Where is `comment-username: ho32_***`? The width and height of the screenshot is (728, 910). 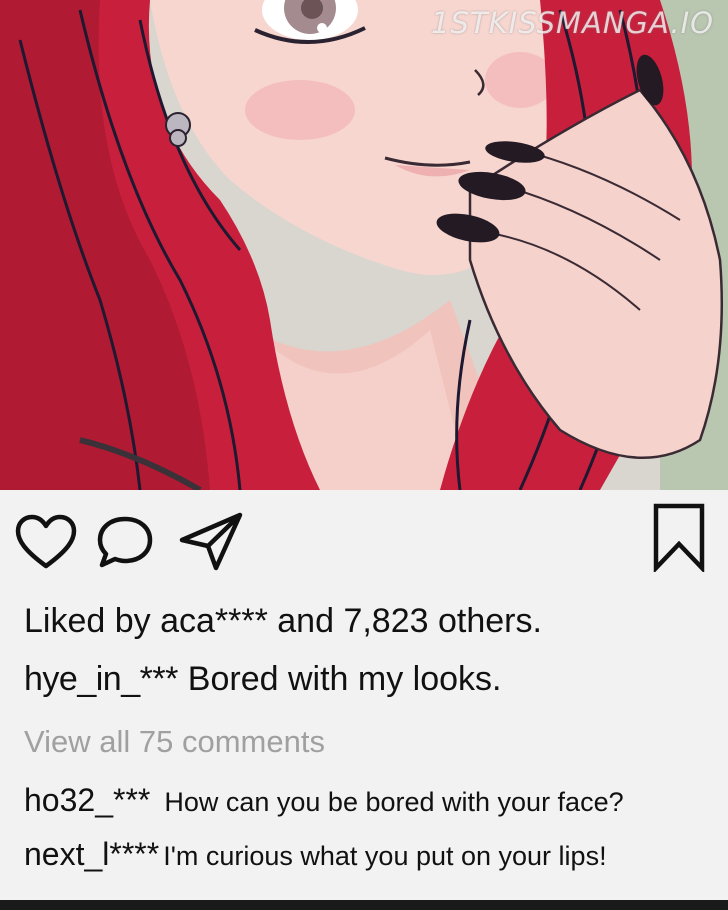 comment-username: ho32_*** is located at coordinates (87, 800).